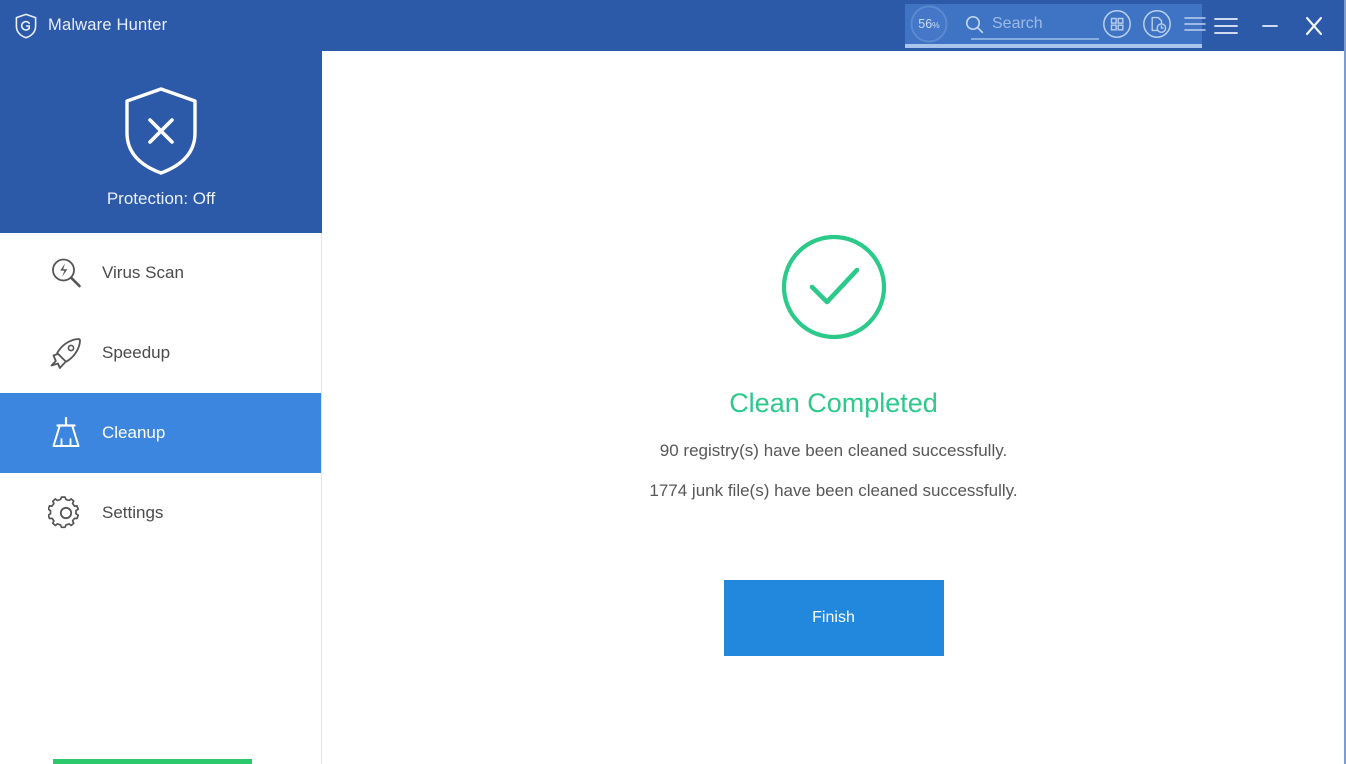 The image size is (1346, 764). I want to click on toolbar-hamburger-menu-icon, so click(1195, 24).